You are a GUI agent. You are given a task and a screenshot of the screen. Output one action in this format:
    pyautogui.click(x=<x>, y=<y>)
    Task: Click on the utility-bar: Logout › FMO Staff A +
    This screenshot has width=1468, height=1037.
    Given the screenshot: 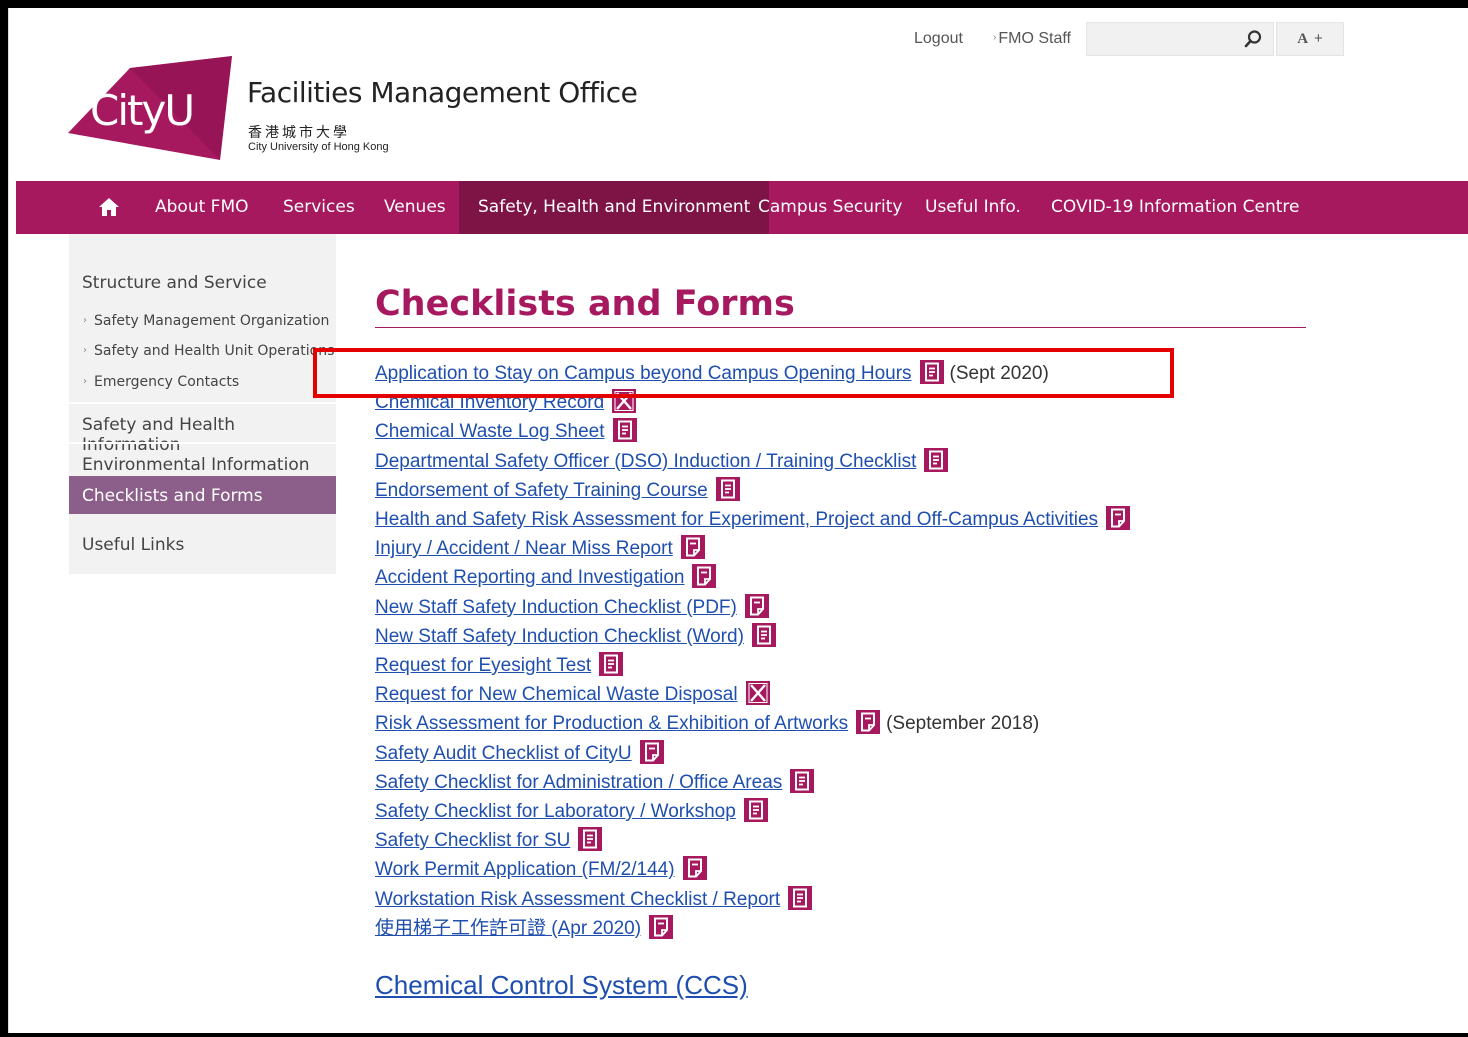 What is the action you would take?
    pyautogui.click(x=738, y=39)
    